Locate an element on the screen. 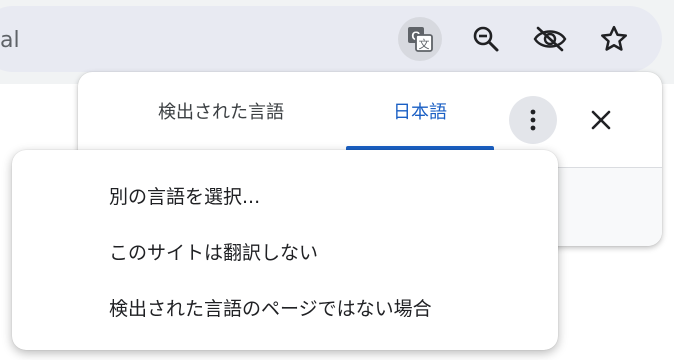 The image size is (674, 360). close-button is located at coordinates (601, 120).